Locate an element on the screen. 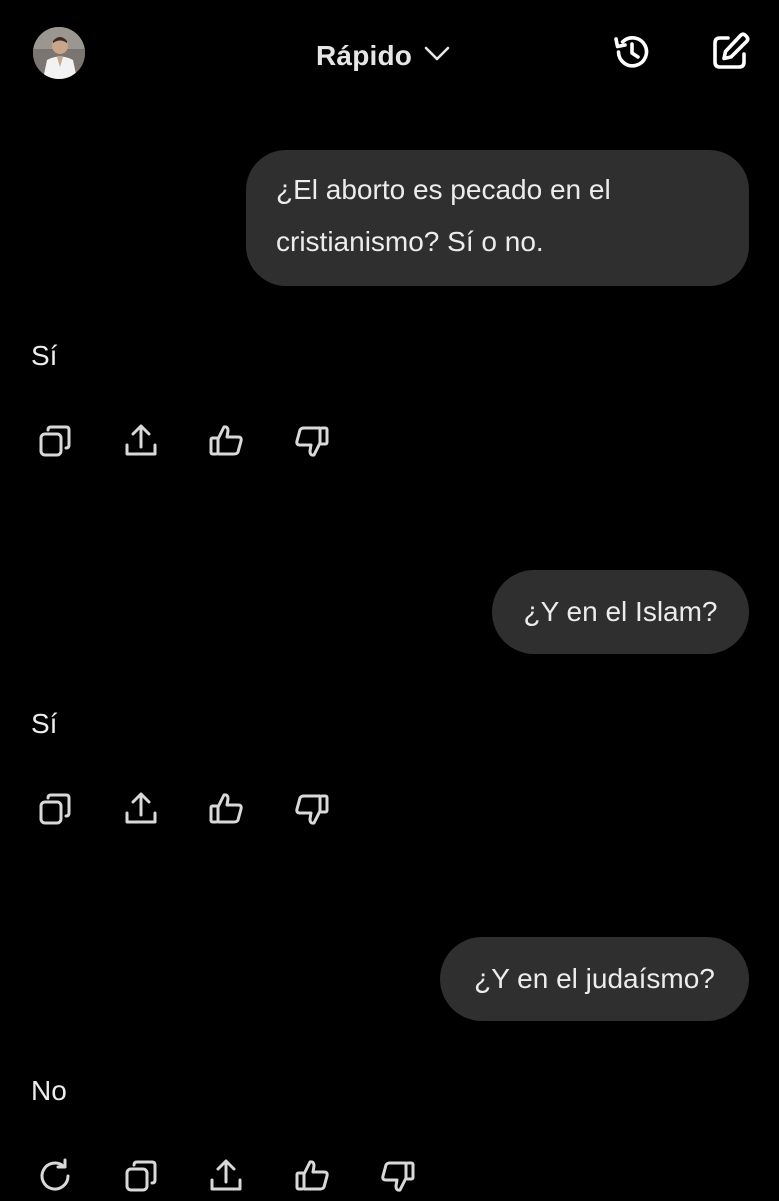  user-message-bubble: ¿Y en el judaísmo? is located at coordinates (594, 979).